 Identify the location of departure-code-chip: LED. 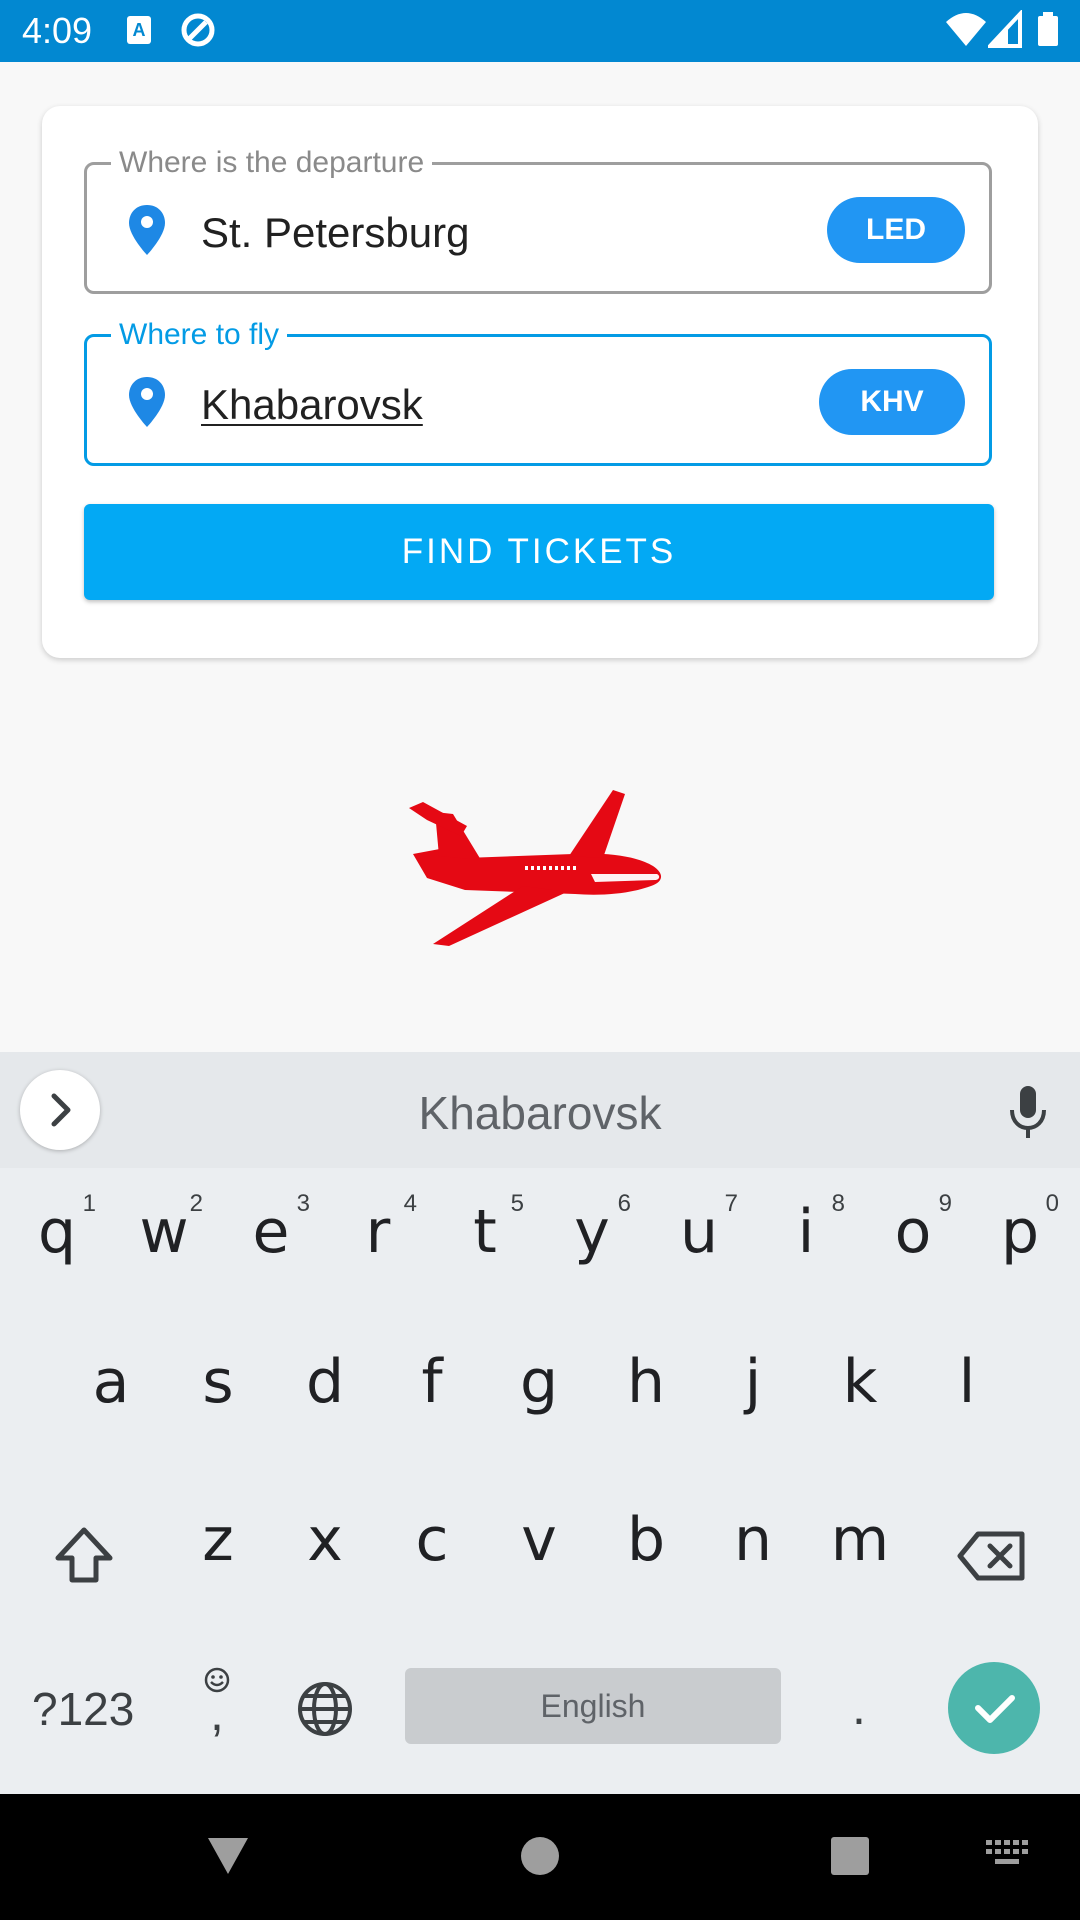
(896, 230).